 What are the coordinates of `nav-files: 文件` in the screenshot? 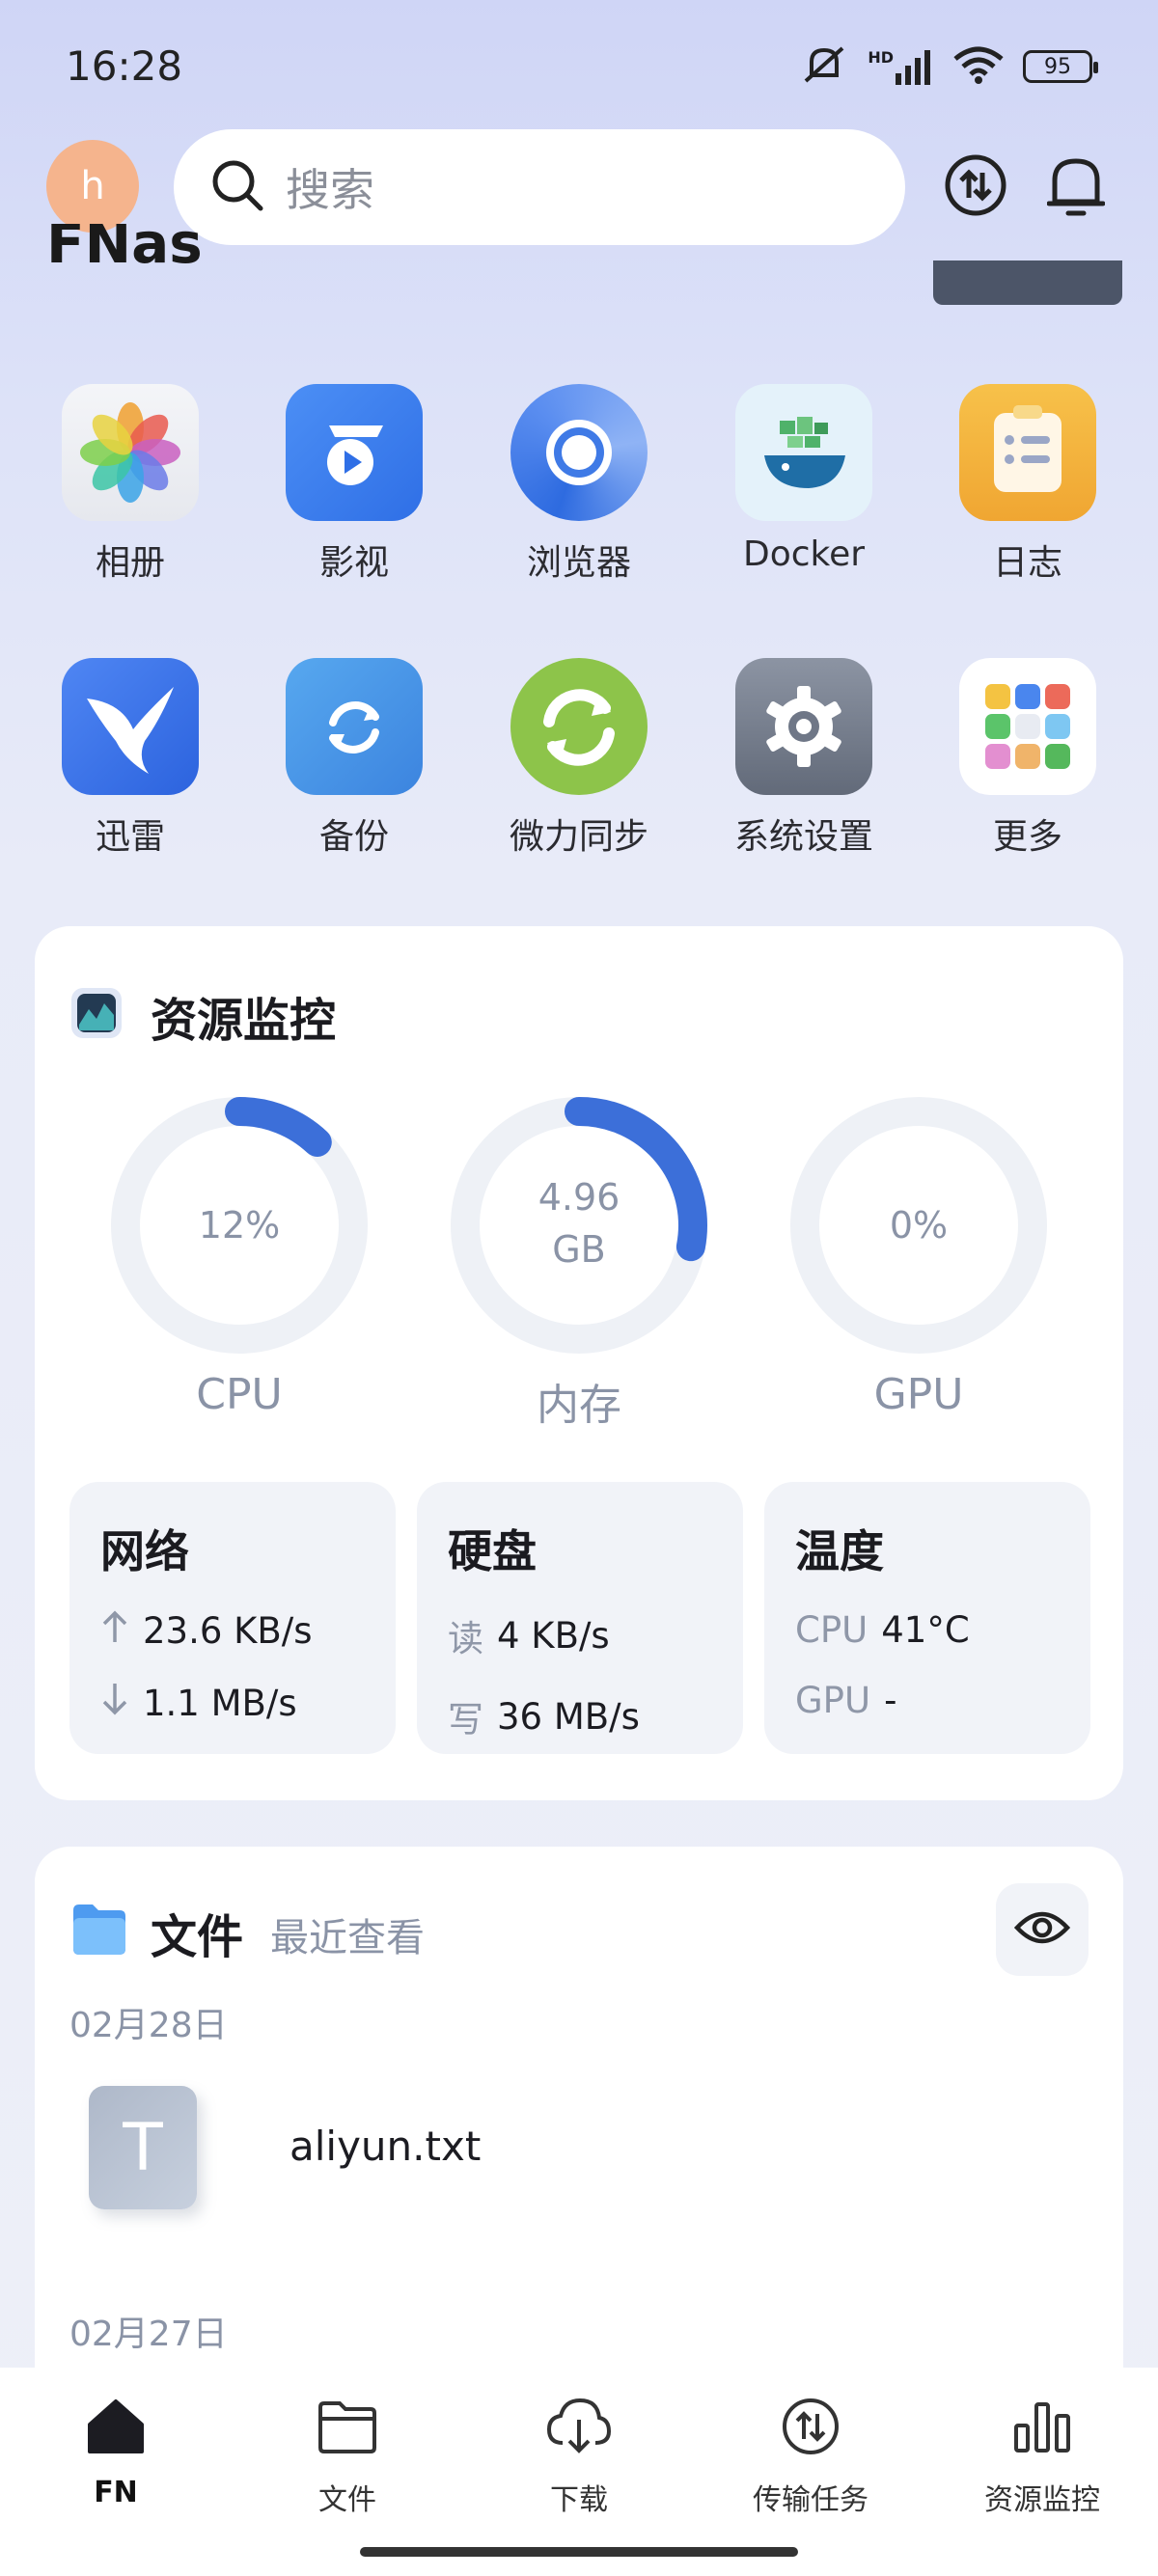 It's located at (347, 2456).